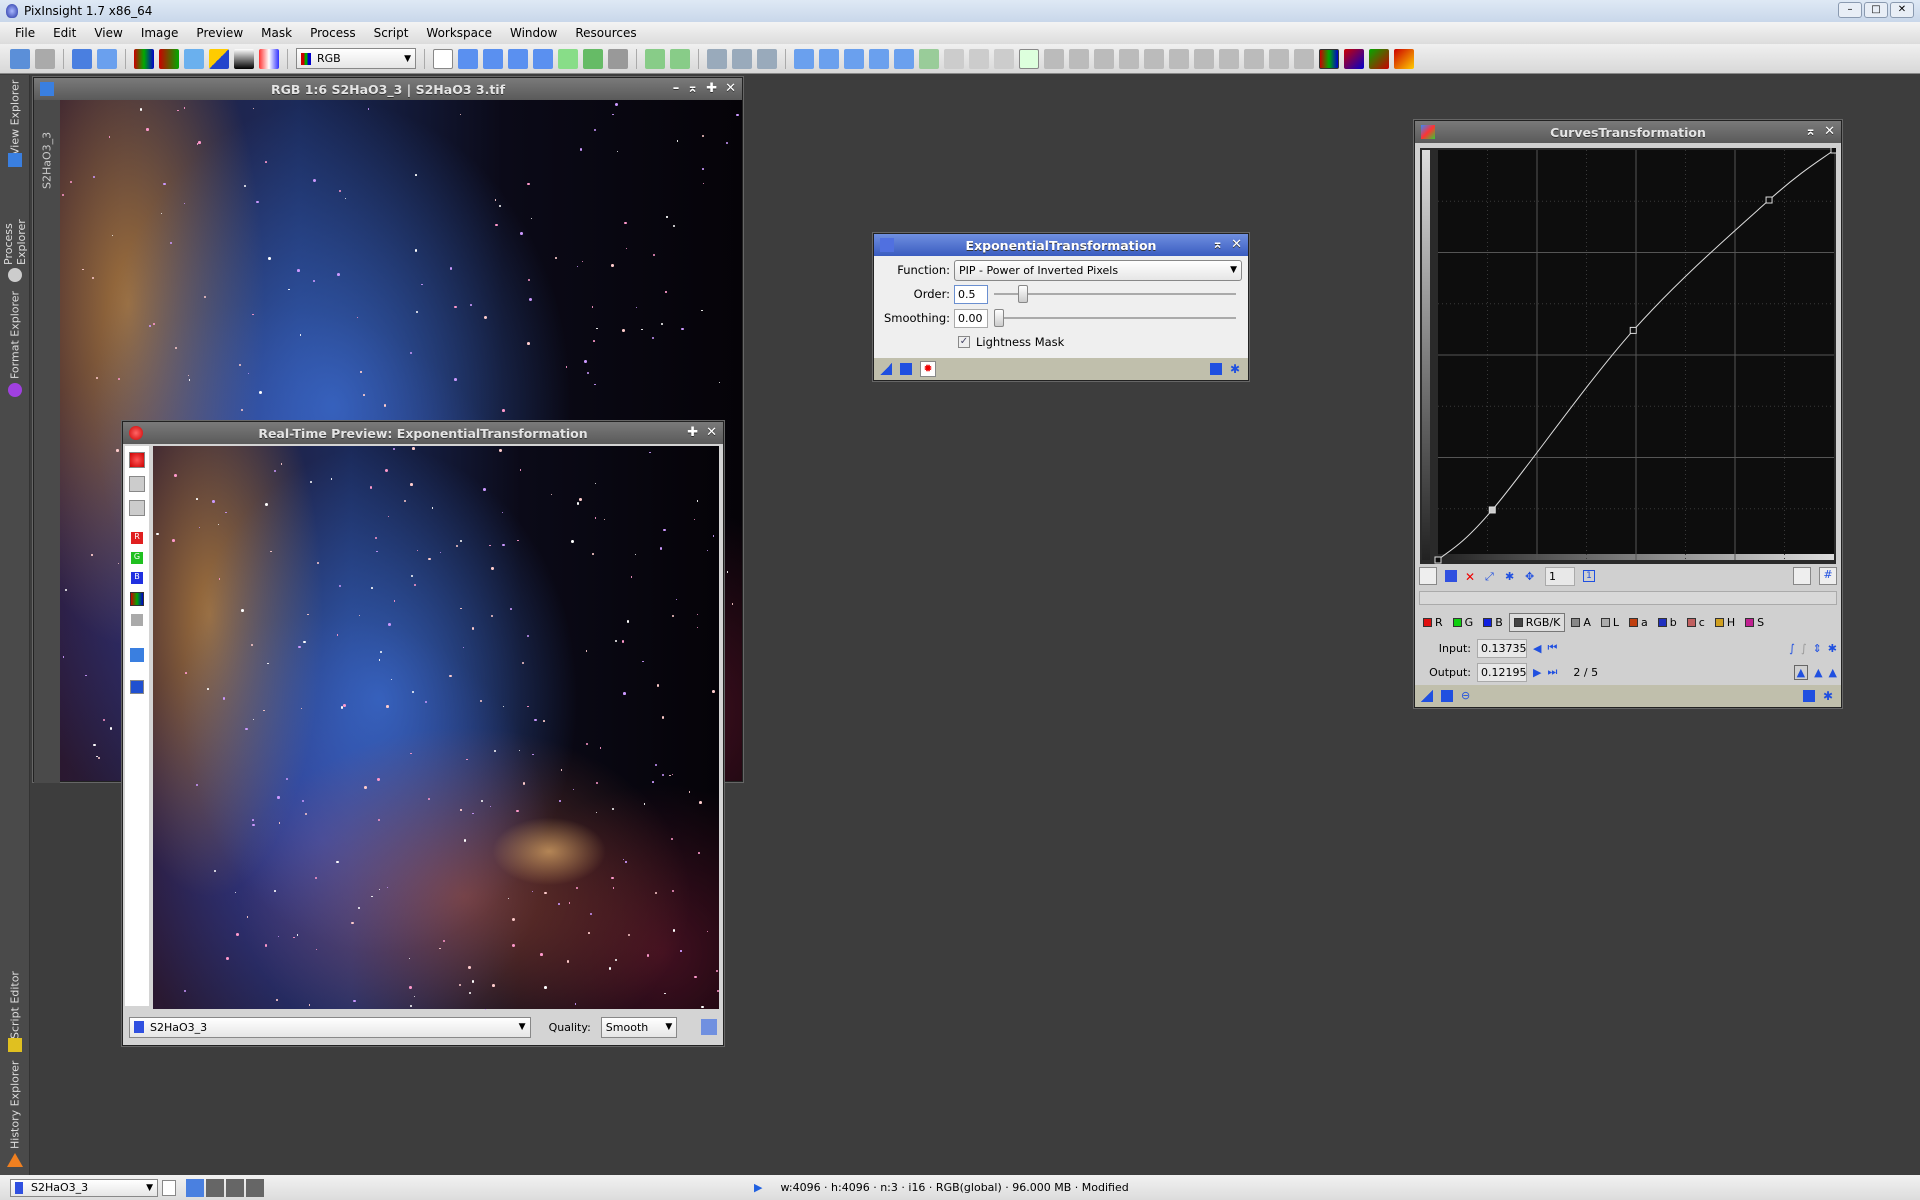  Describe the element at coordinates (330, 1027) in the screenshot. I see `preview-view-select: S2HaO3_3 ▼` at that location.